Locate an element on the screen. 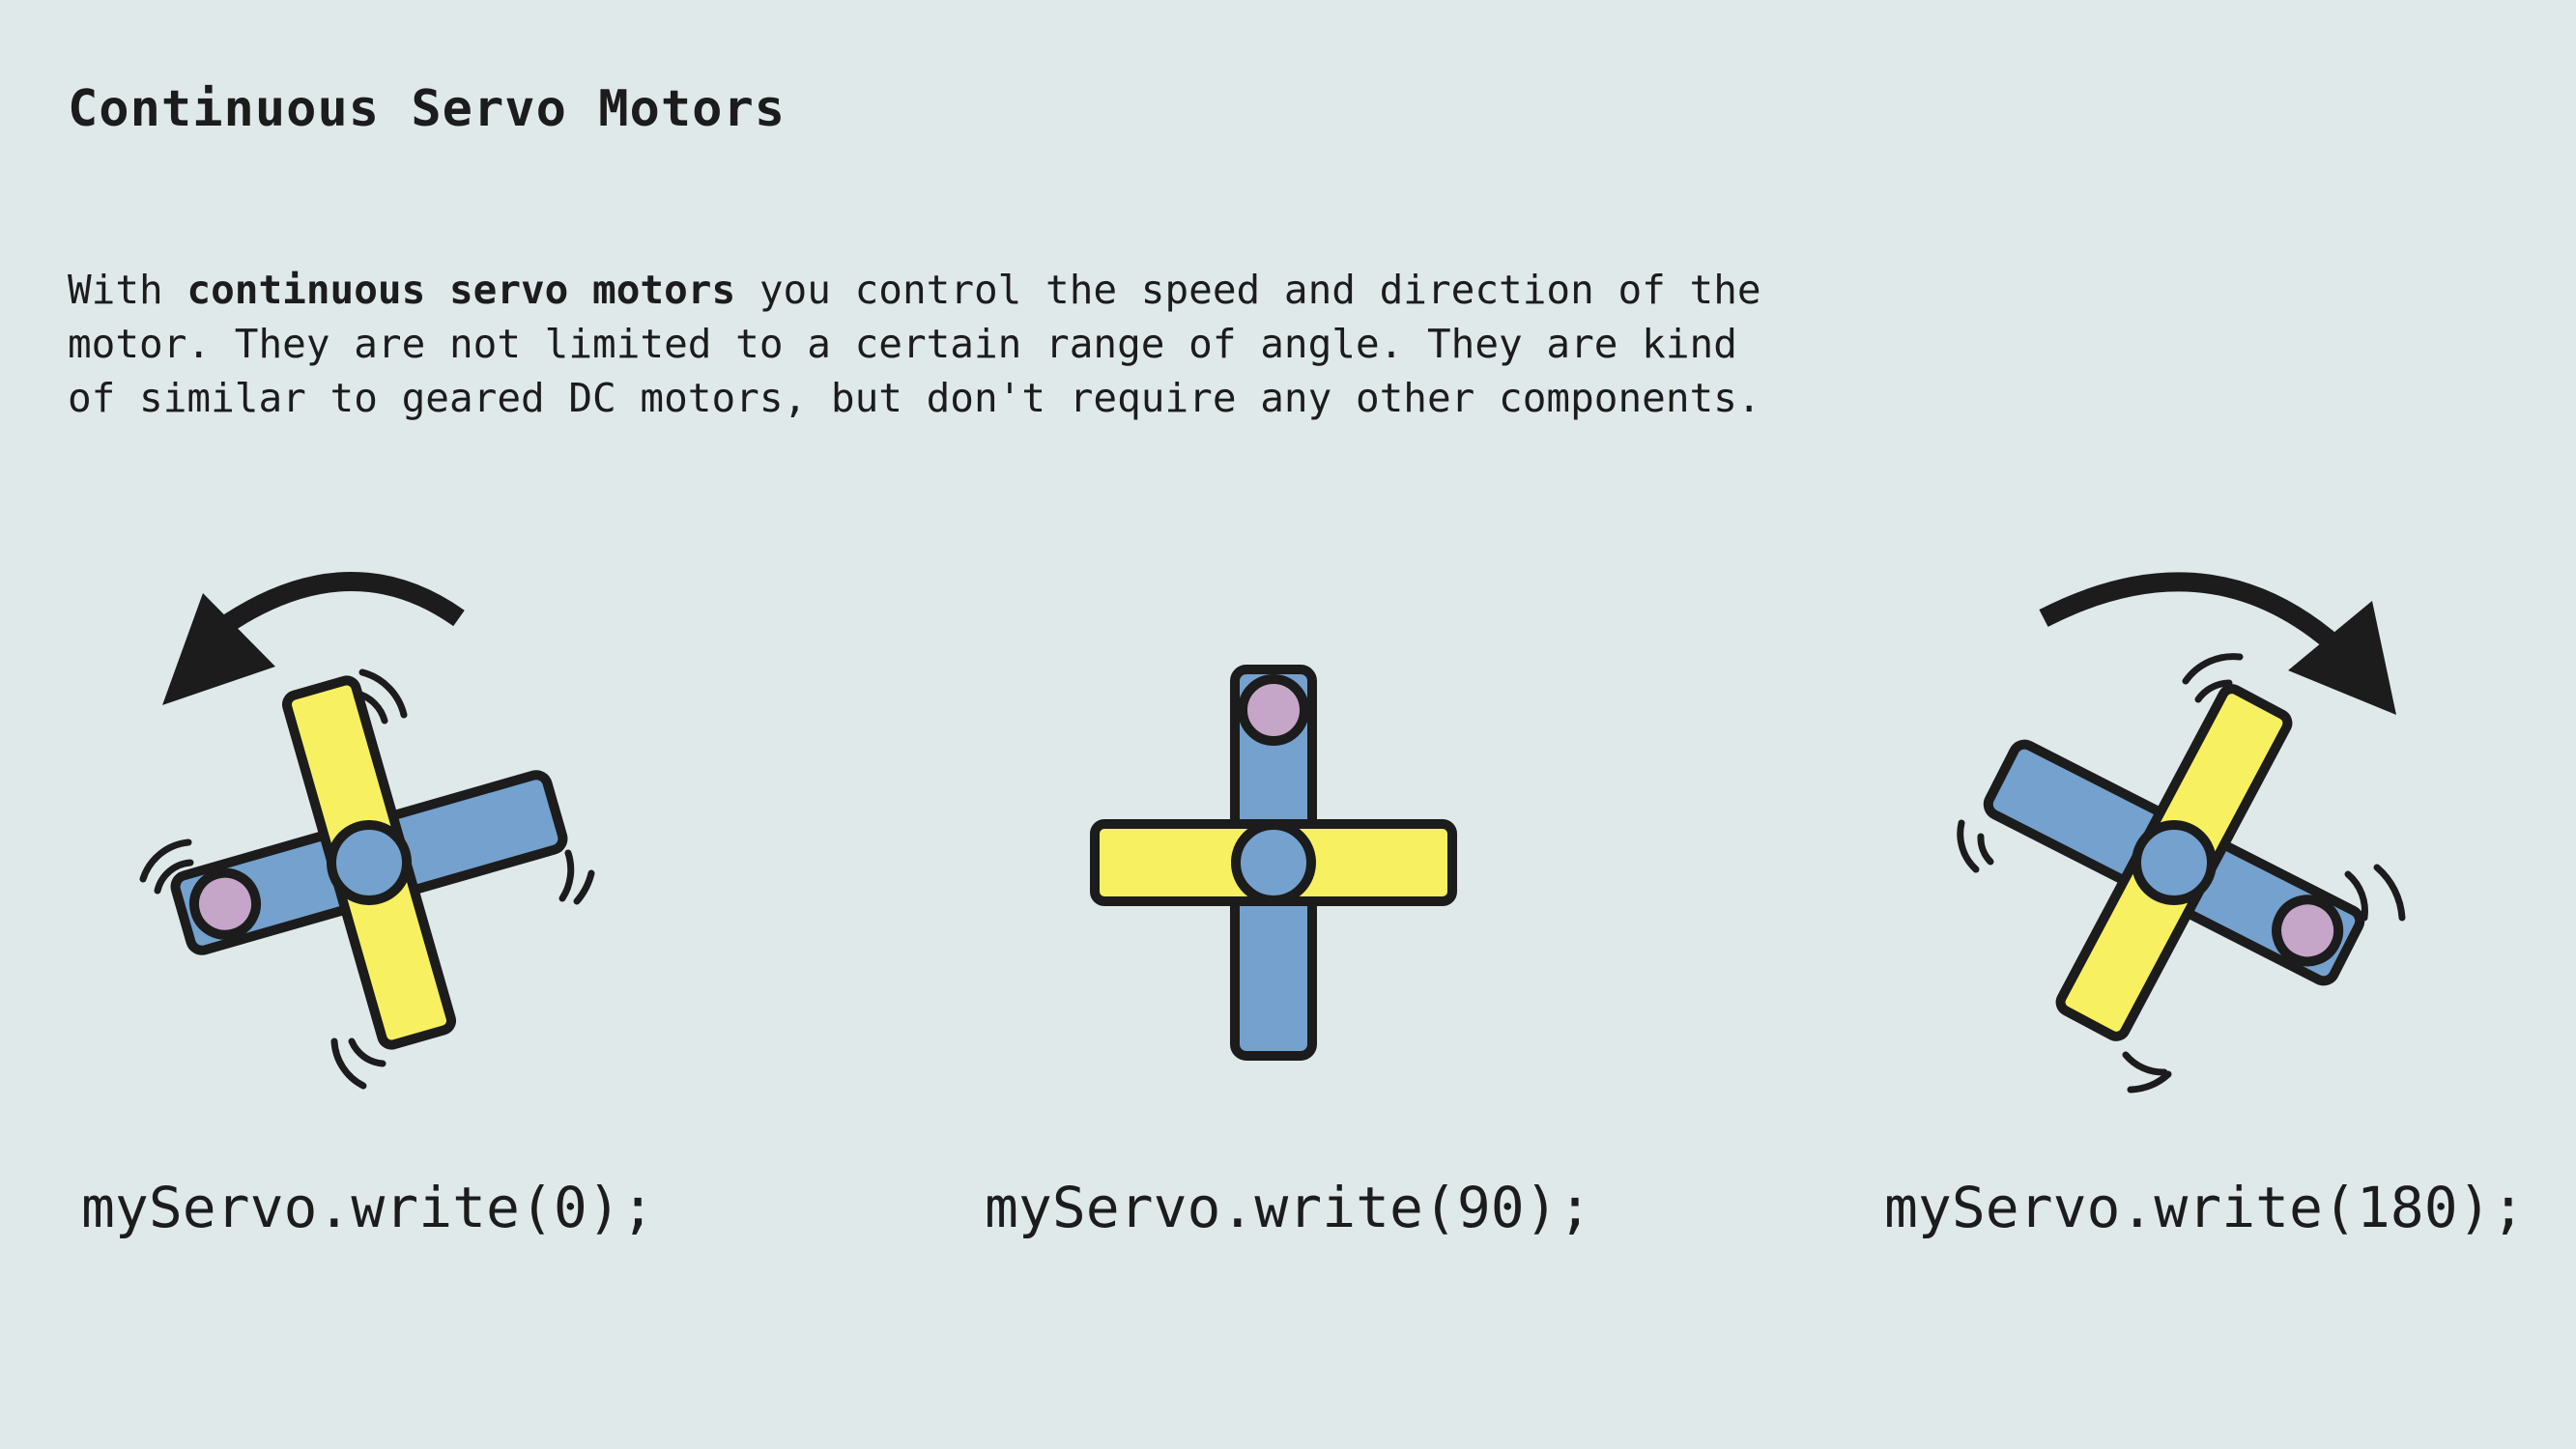  code-label-write-180: myServo.write(180); is located at coordinates (2205, 1207).